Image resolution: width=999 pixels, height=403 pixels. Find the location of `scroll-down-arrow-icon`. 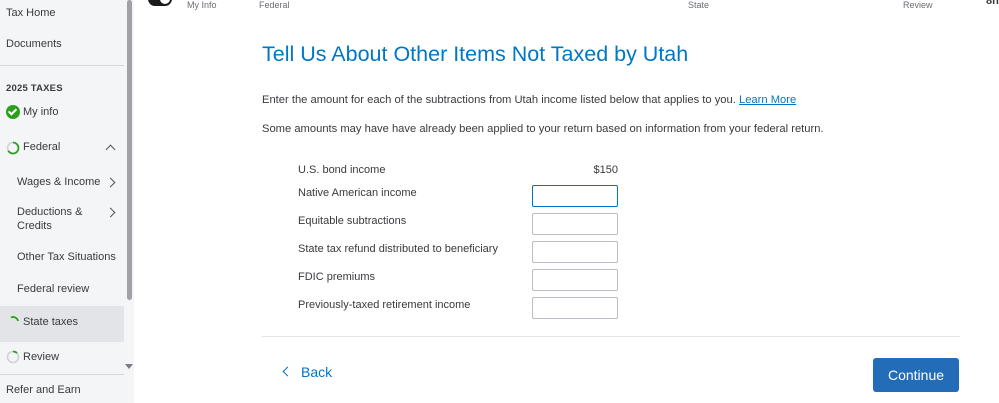

scroll-down-arrow-icon is located at coordinates (129, 366).